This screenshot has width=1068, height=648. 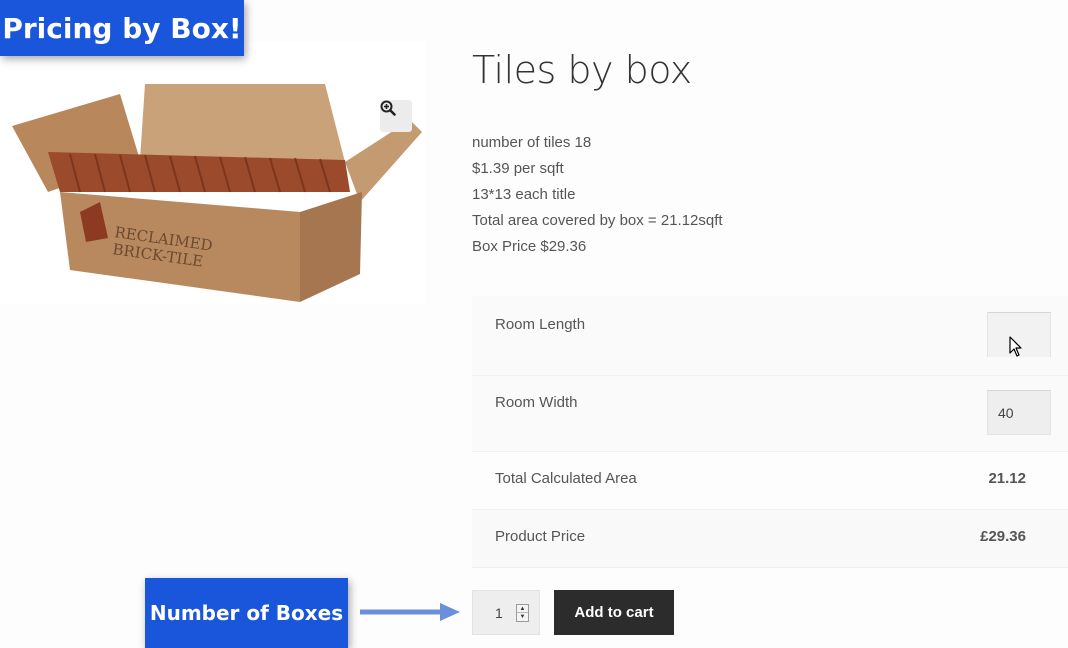 I want to click on description-line: Box Price $29.36, so click(x=529, y=246).